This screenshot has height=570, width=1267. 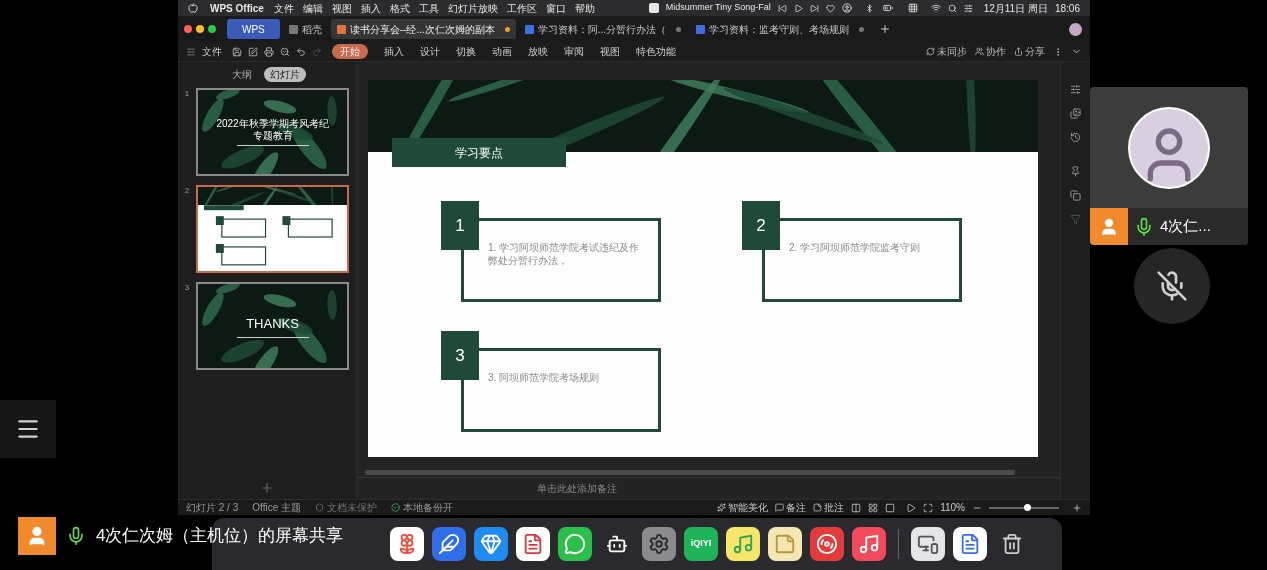 What do you see at coordinates (187, 191) in the screenshot?
I see `slide-number: 2` at bounding box center [187, 191].